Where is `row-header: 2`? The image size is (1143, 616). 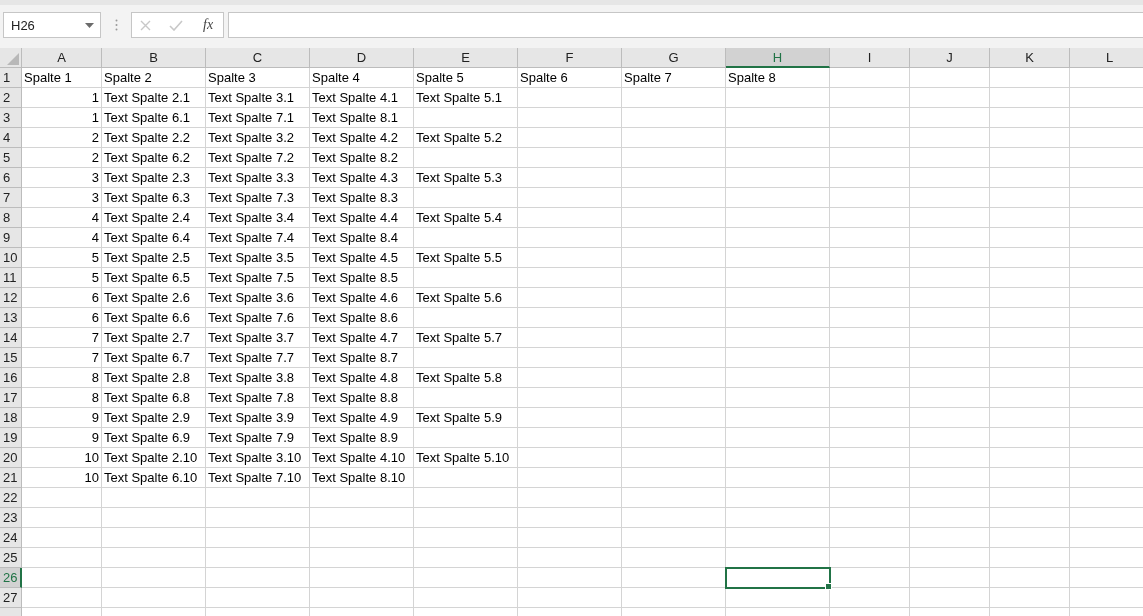 row-header: 2 is located at coordinates (11, 98).